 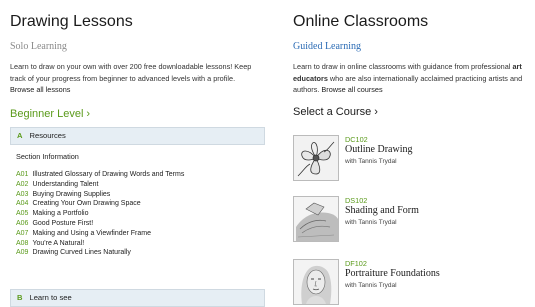 I want to click on lesson-title: Buying Drawing Supplies, so click(x=71, y=194).